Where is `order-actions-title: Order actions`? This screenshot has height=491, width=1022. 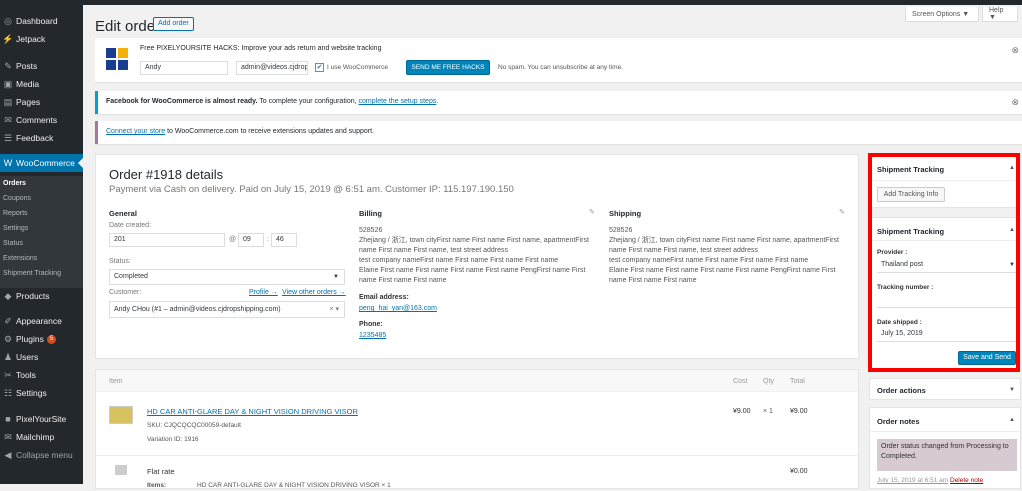
order-actions-title: Order actions is located at coordinates (901, 390).